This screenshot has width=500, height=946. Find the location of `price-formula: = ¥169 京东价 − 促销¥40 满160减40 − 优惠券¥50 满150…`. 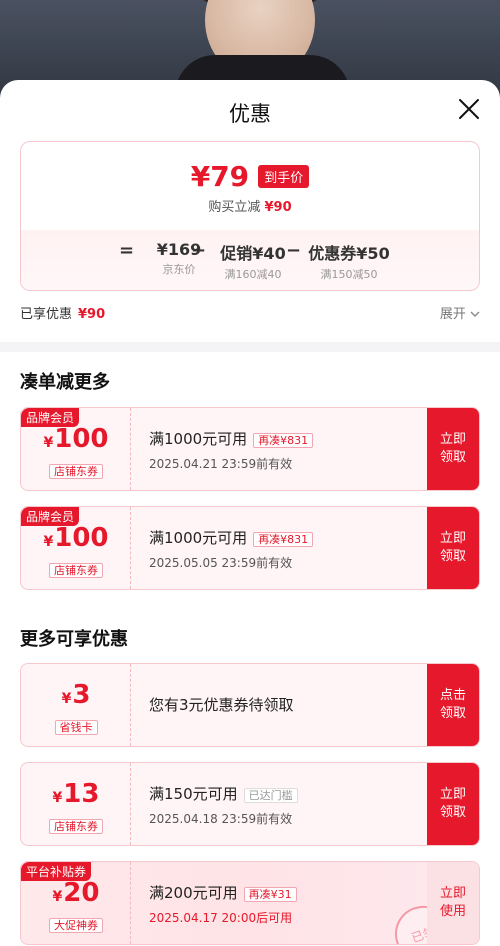

price-formula: = ¥169 京东价 − 促销¥40 满160减40 − 优惠券¥50 满150… is located at coordinates (250, 262).